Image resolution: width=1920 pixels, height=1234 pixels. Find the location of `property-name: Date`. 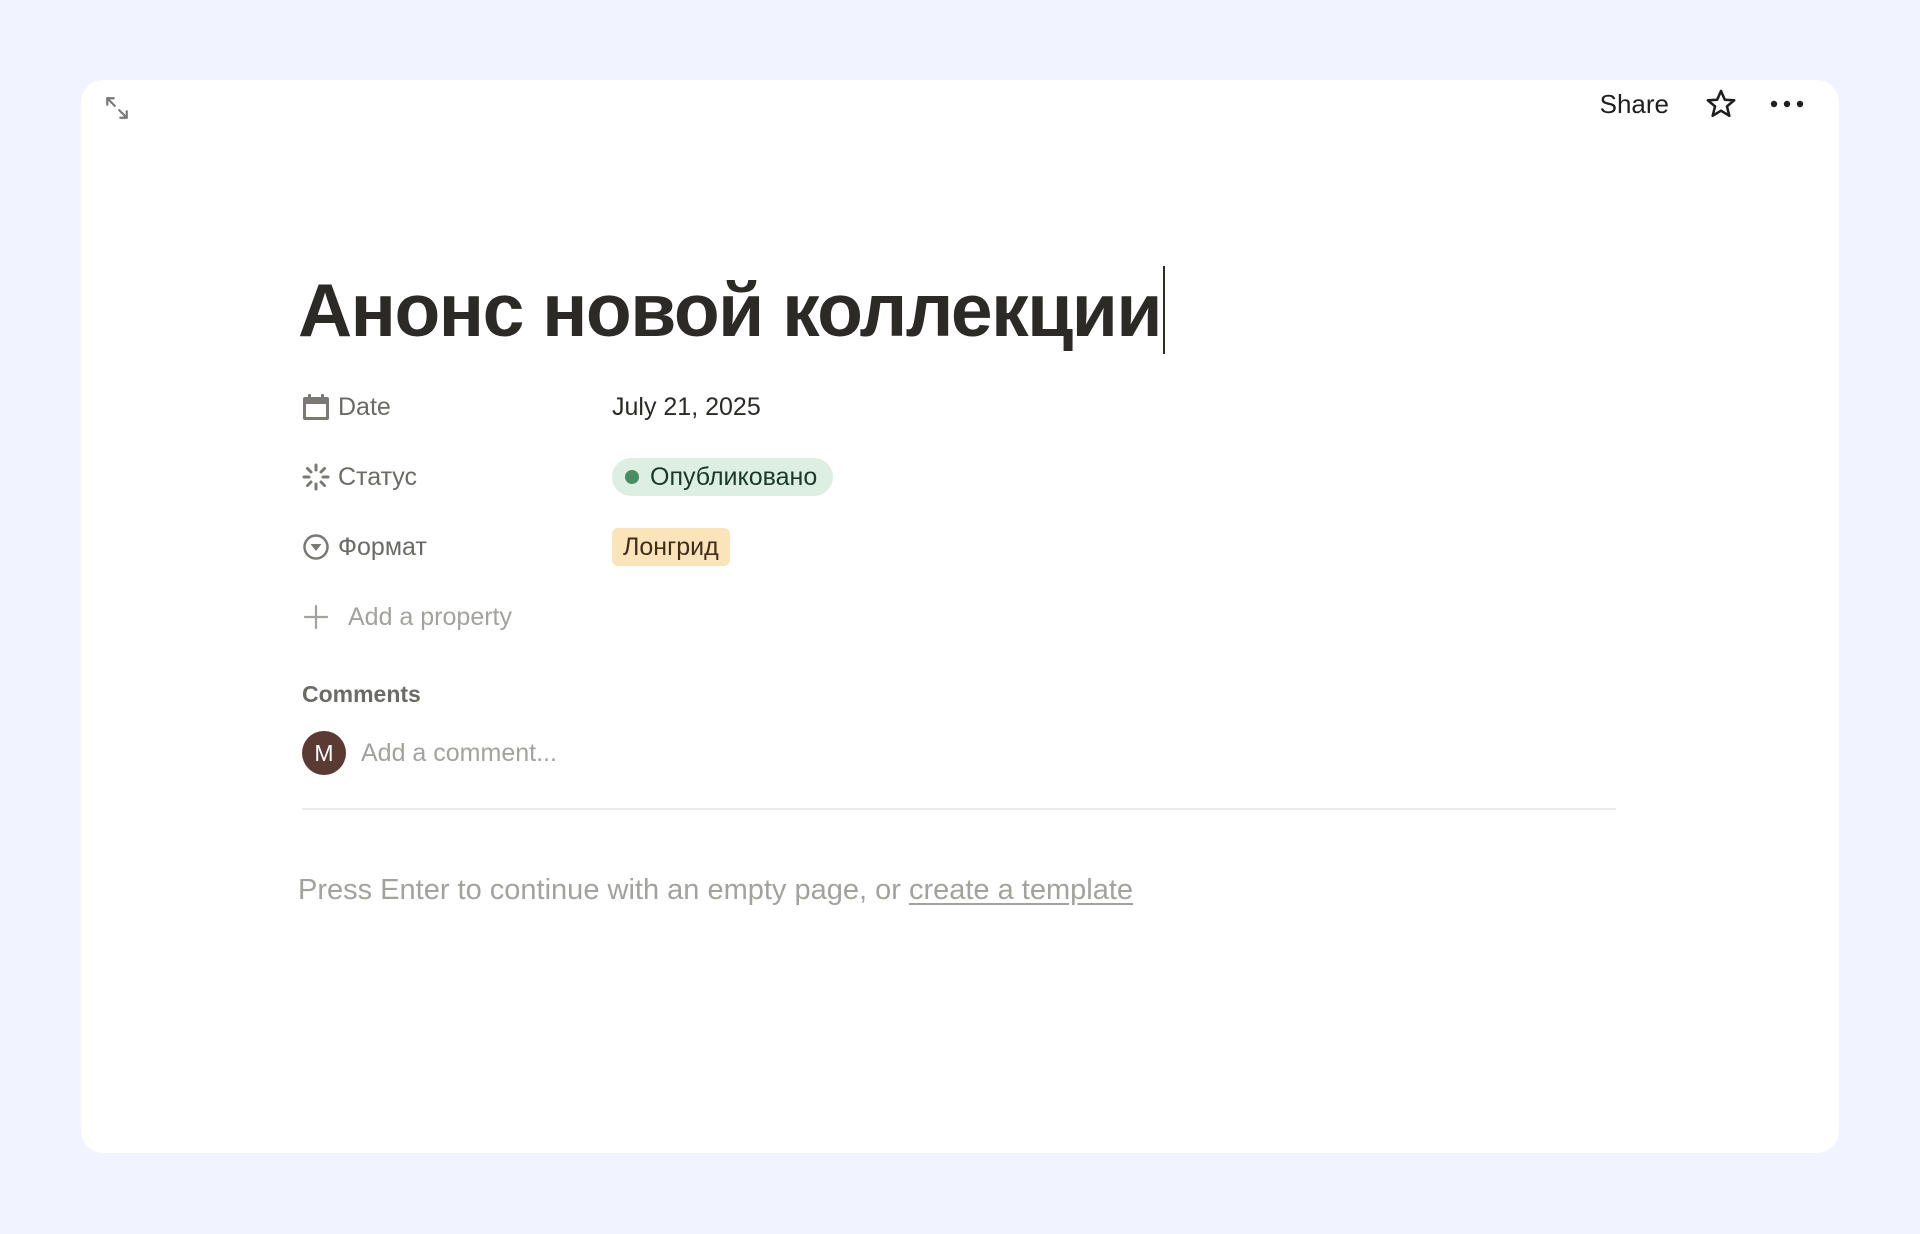

property-name: Date is located at coordinates (364, 406).